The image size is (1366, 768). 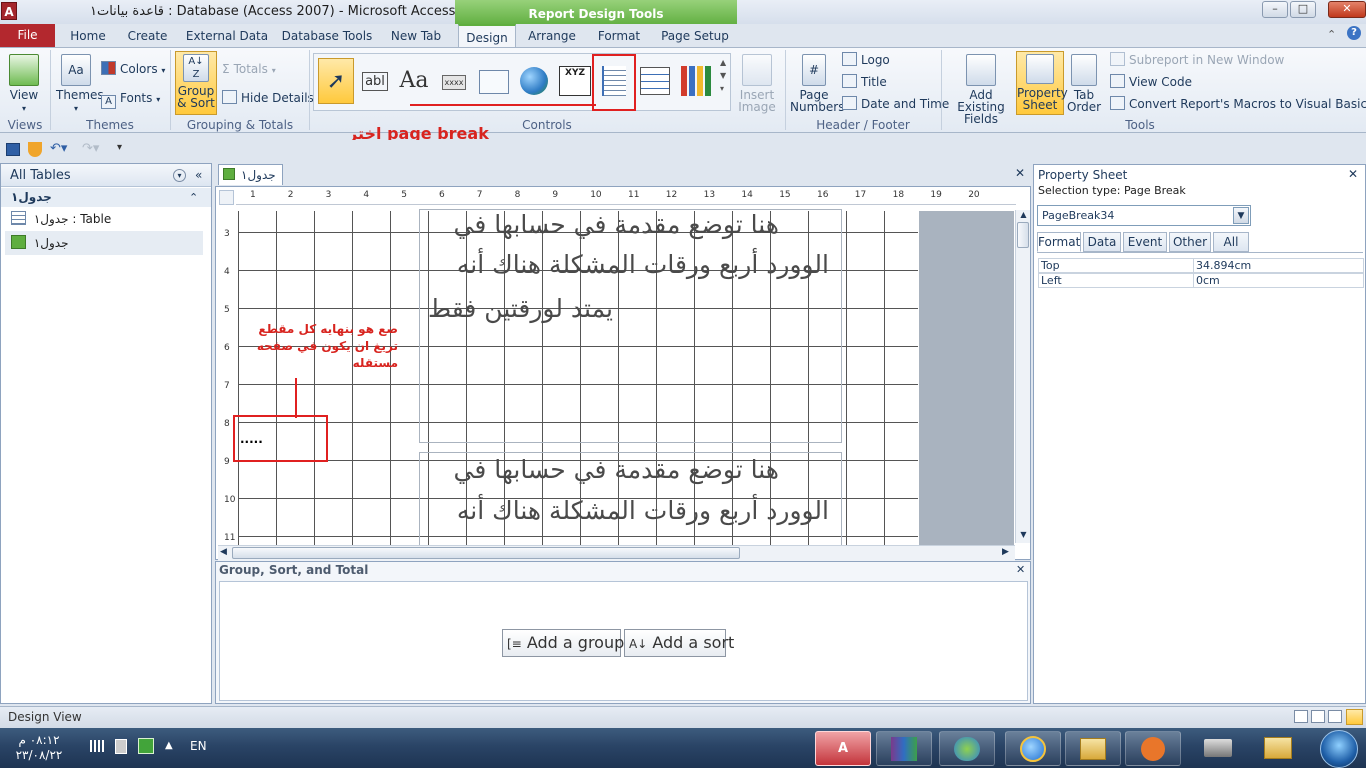 I want to click on tab-event-properties: Event, so click(x=1145, y=242).